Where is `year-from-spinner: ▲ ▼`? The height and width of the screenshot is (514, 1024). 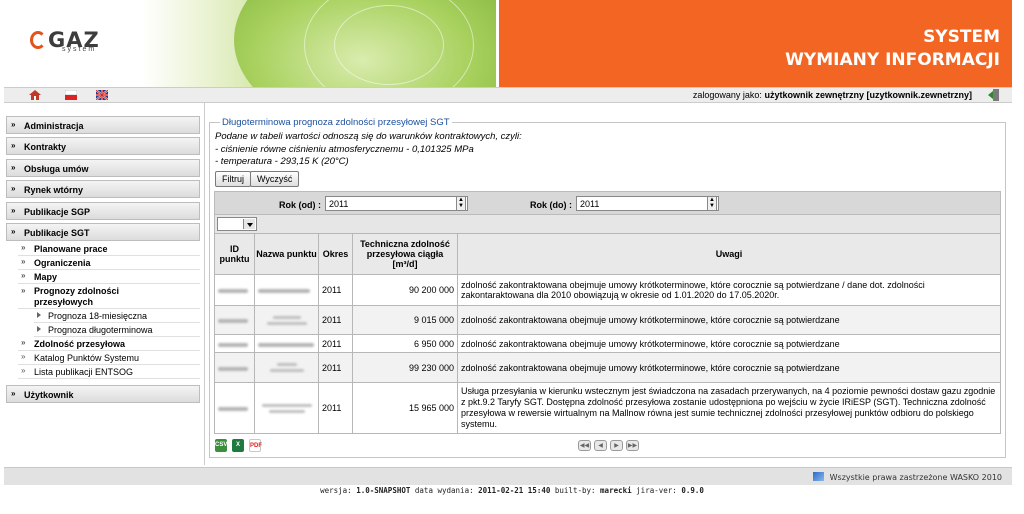 year-from-spinner: ▲ ▼ is located at coordinates (461, 203).